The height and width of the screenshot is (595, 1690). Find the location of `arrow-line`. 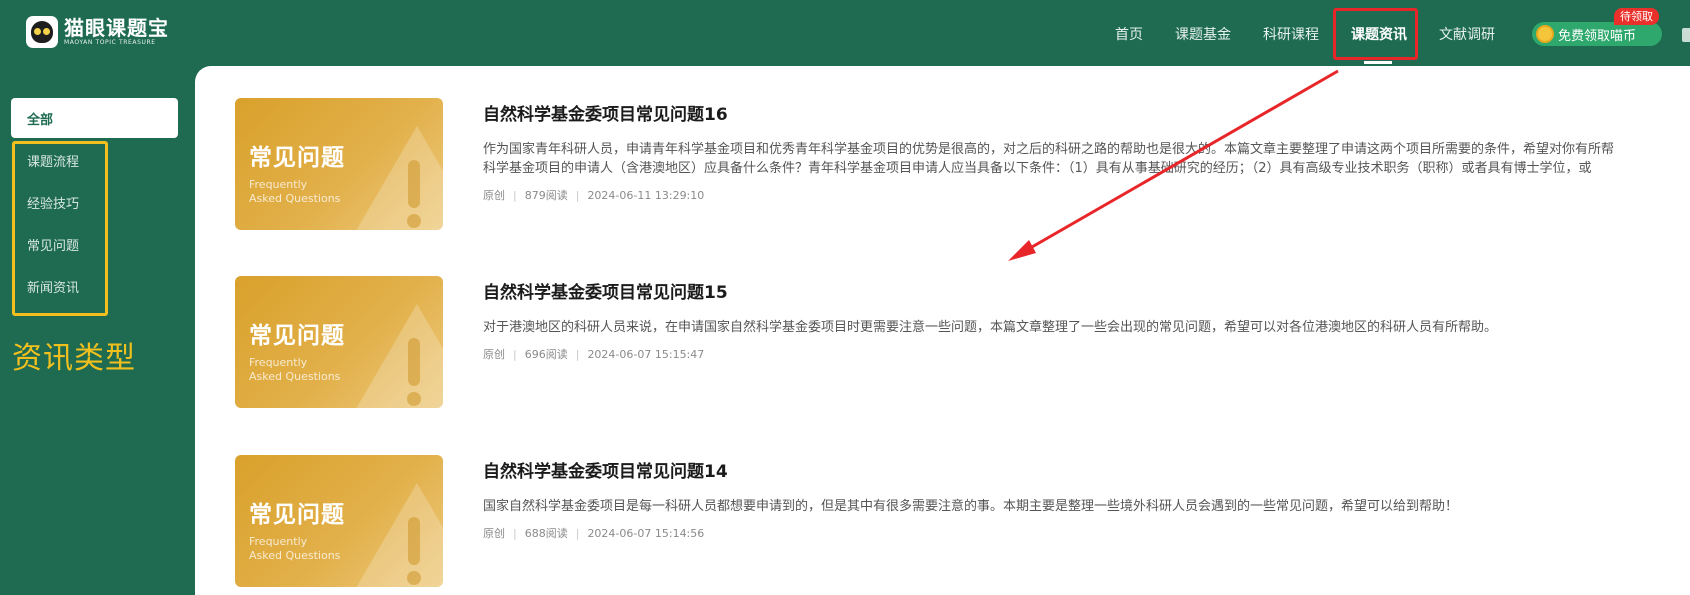

arrow-line is located at coordinates (1178, 163).